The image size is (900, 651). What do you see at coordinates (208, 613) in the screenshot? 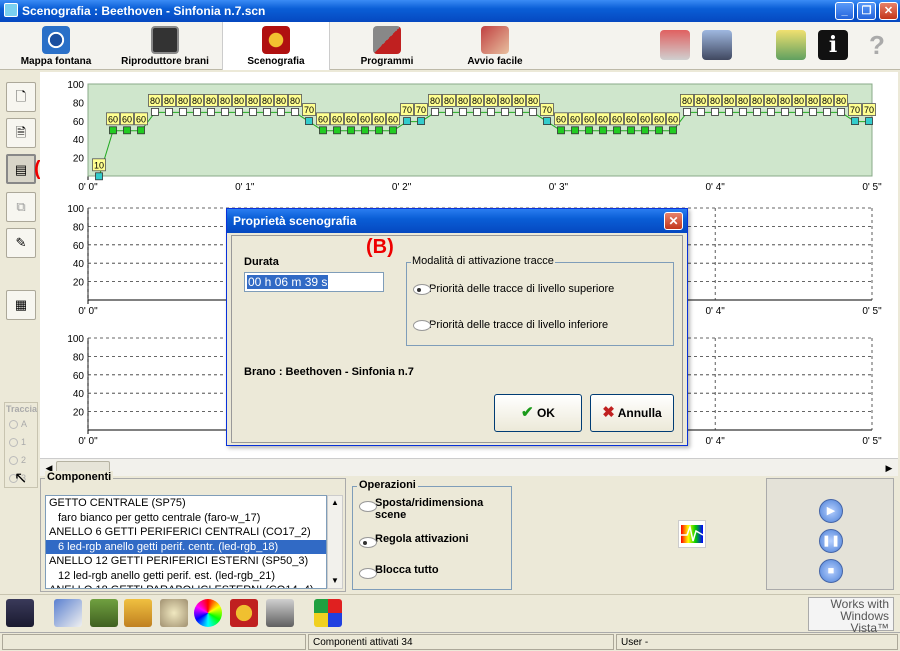
I see `color-wheel-icon` at bounding box center [208, 613].